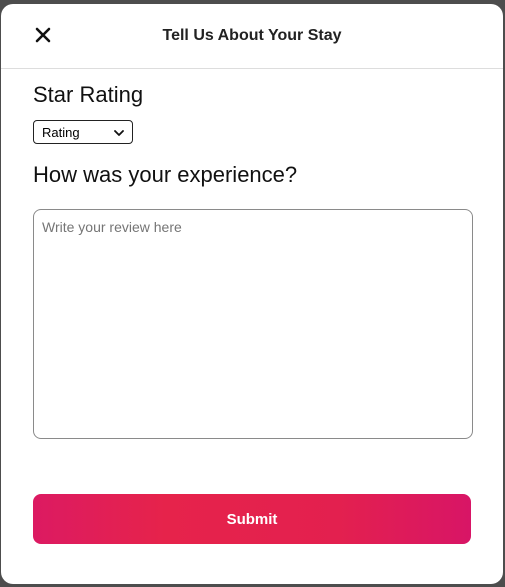 The height and width of the screenshot is (587, 505). Describe the element at coordinates (83, 132) in the screenshot. I see `rating-select: Rating` at that location.